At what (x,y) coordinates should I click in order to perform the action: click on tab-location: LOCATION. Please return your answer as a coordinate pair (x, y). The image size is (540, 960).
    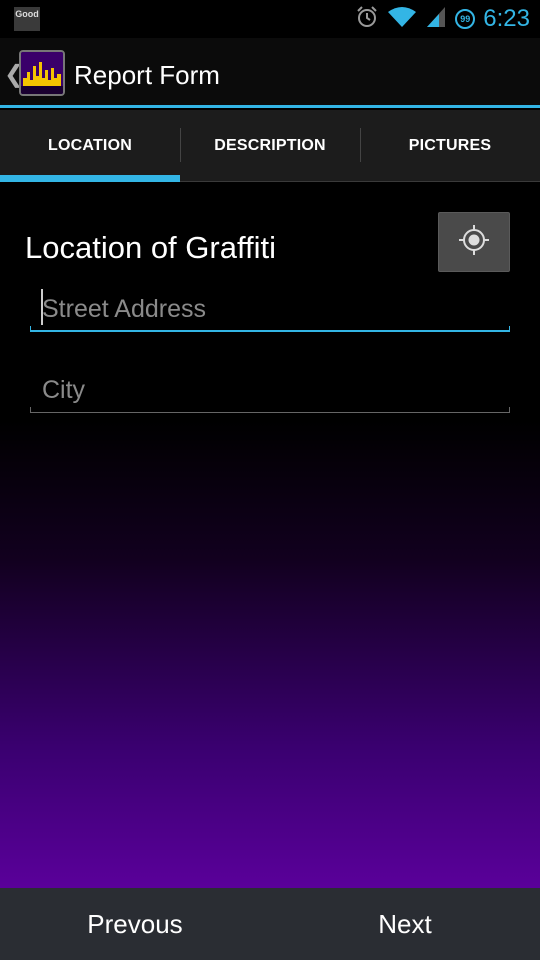
    Looking at the image, I should click on (90, 146).